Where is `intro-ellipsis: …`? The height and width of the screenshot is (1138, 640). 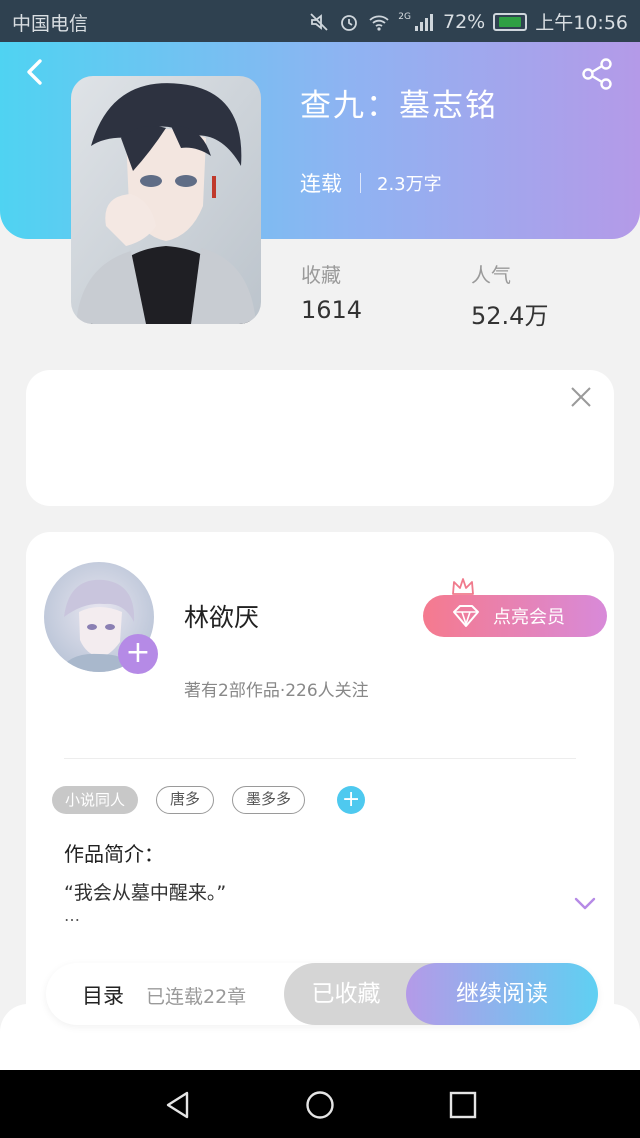
intro-ellipsis: … is located at coordinates (72, 915).